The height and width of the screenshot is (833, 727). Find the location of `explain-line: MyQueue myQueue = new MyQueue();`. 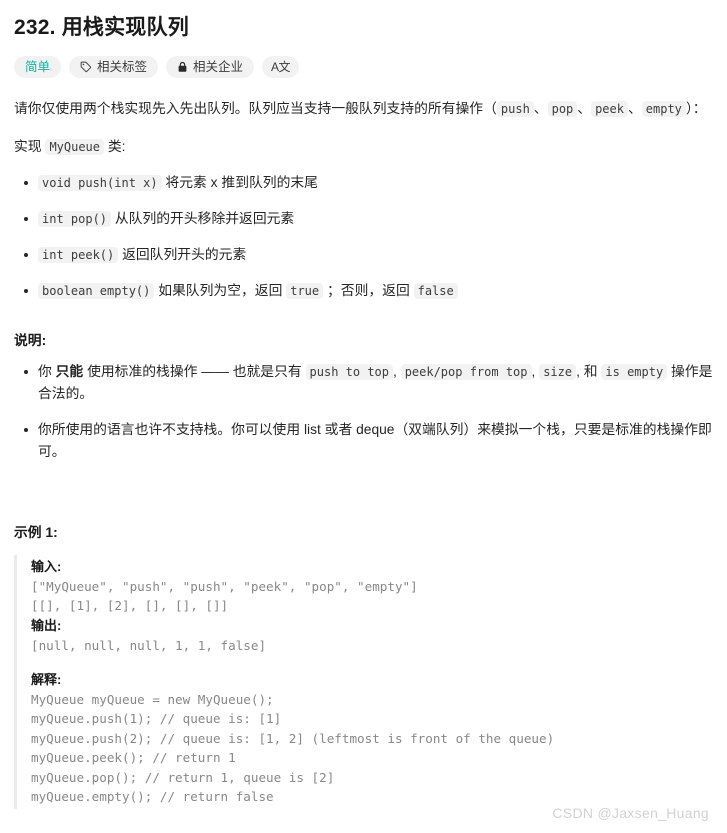

explain-line: MyQueue myQueue = new MyQueue(); is located at coordinates (152, 699).